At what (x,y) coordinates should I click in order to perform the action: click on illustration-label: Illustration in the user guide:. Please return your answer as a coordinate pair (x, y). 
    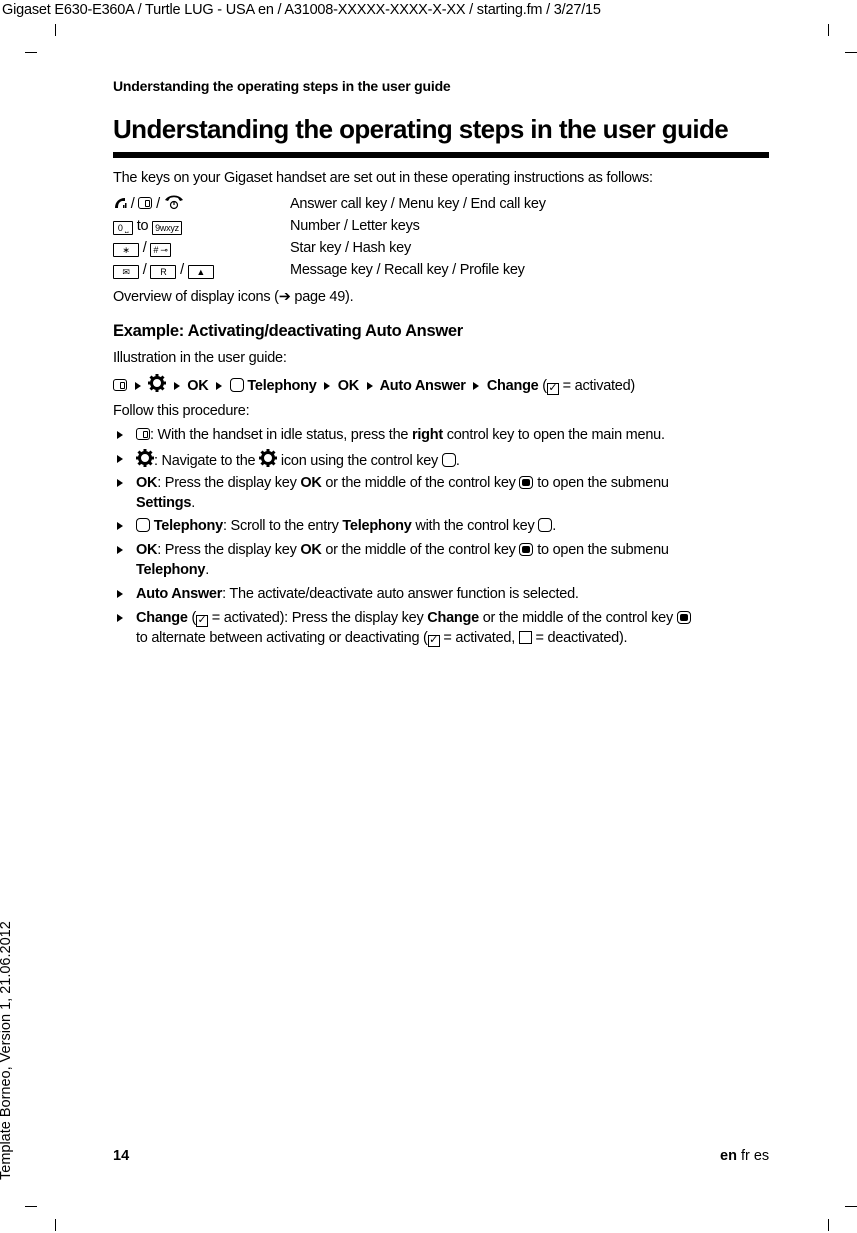
    Looking at the image, I should click on (200, 358).